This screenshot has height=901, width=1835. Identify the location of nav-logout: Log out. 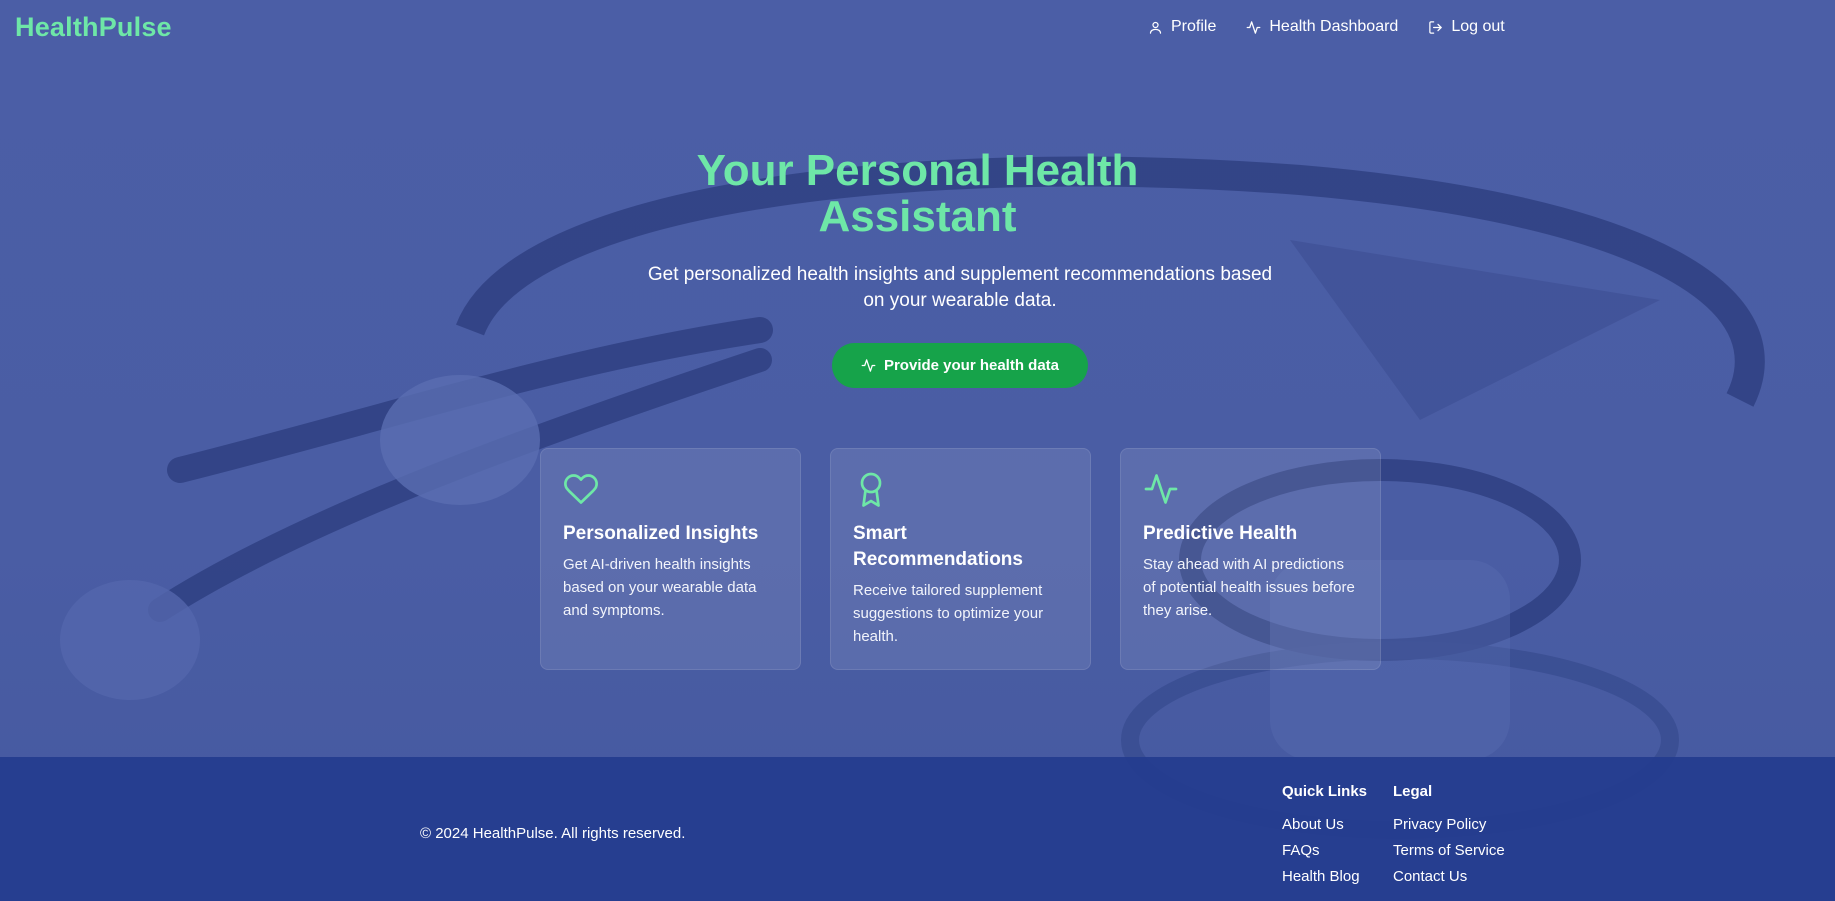
(1466, 27).